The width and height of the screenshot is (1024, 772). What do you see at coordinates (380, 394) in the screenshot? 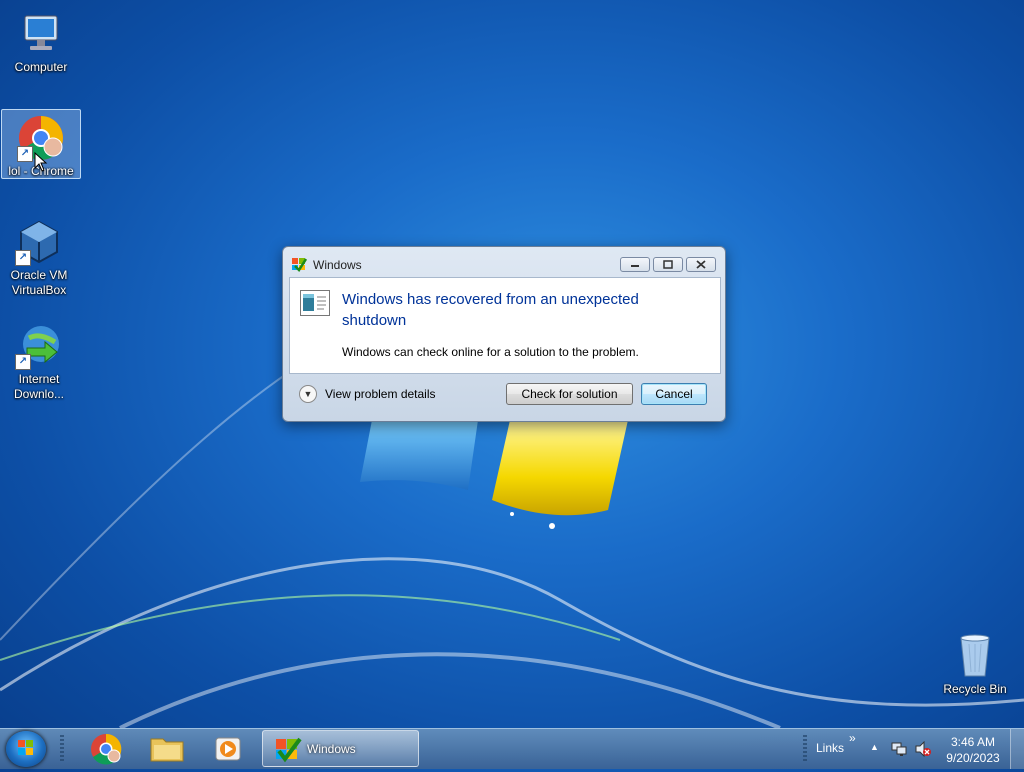
I see `view-details-label: View problem details` at bounding box center [380, 394].